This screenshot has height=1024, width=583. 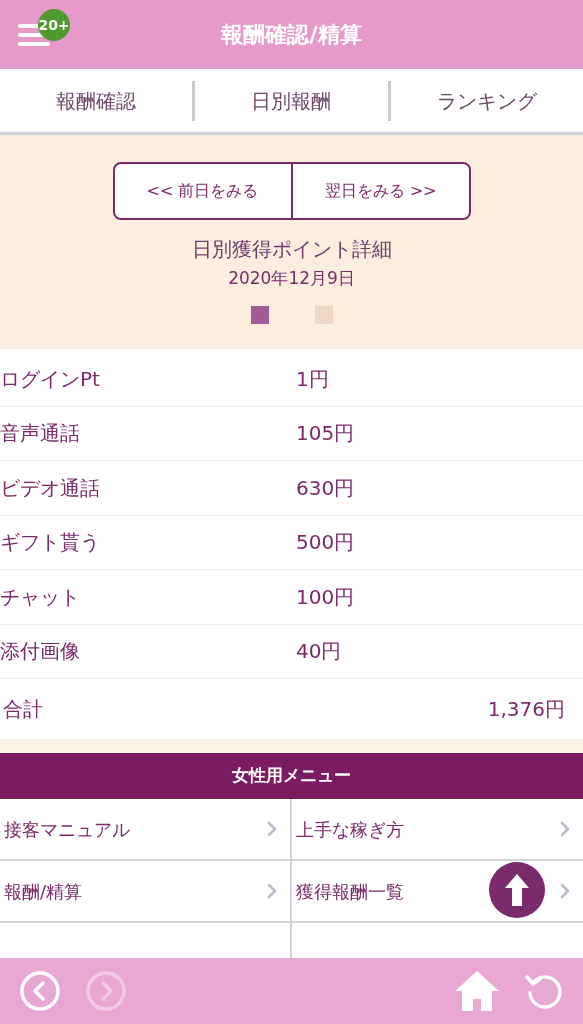 What do you see at coordinates (526, 709) in the screenshot?
I see `total-value: 1,376円` at bounding box center [526, 709].